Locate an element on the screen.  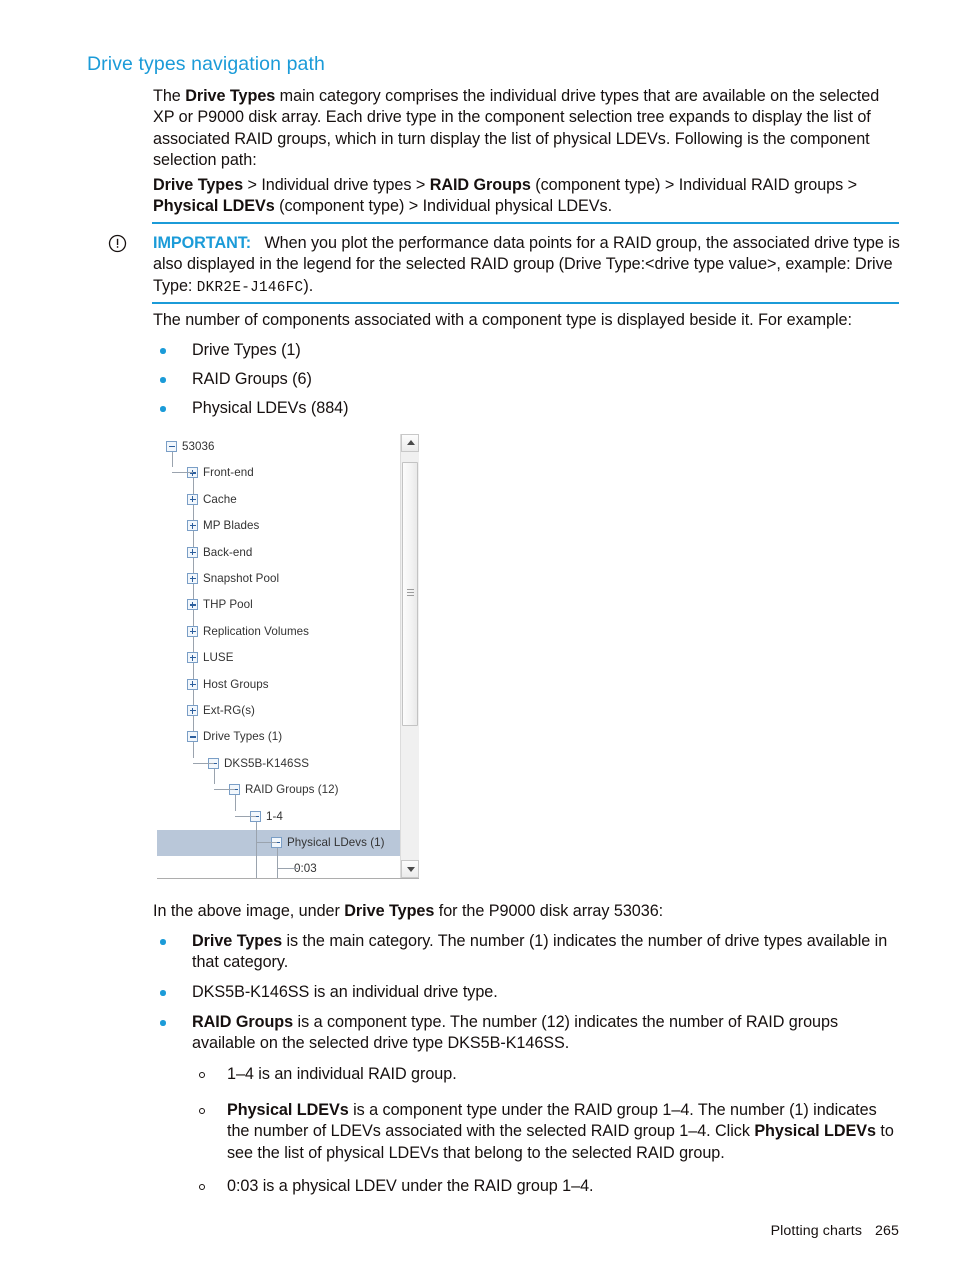
tree-node: 0:03 is located at coordinates (278, 867).